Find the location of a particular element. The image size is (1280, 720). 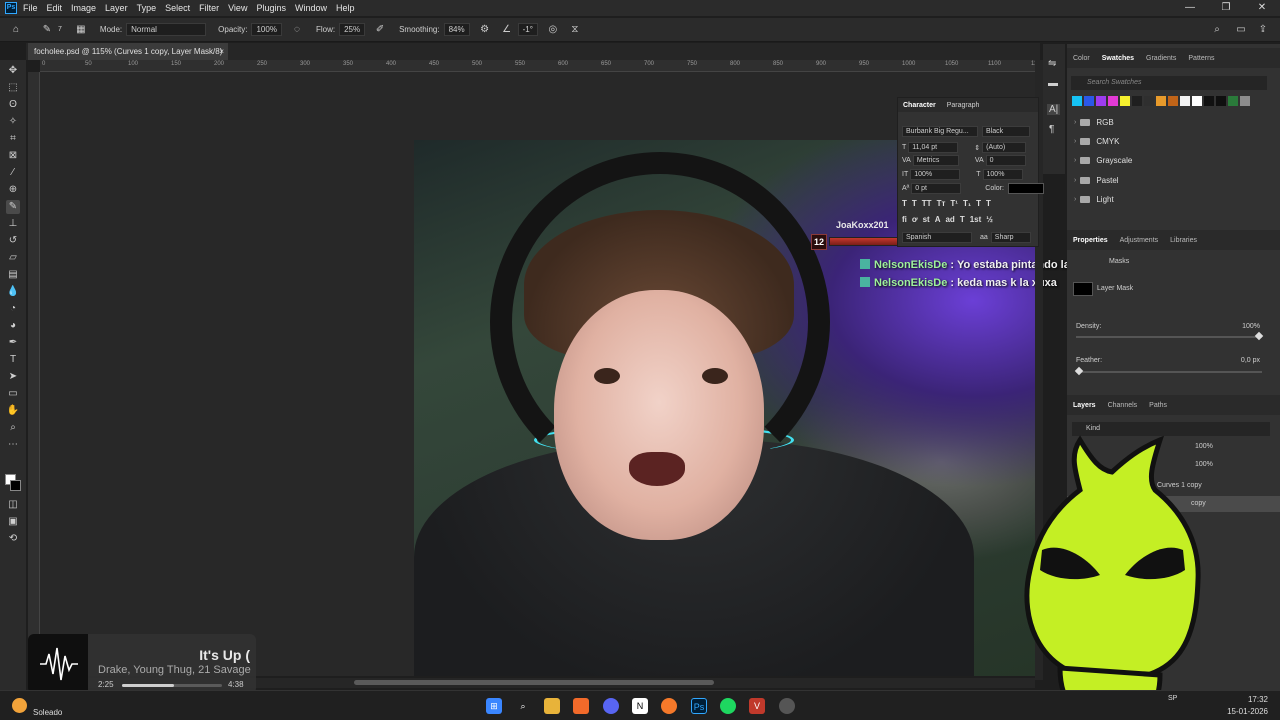

ordinal-icon: 1st is located at coordinates (976, 219).